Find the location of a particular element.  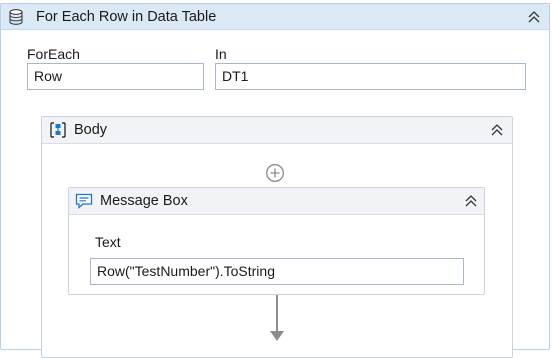

in-label: In is located at coordinates (221, 54).